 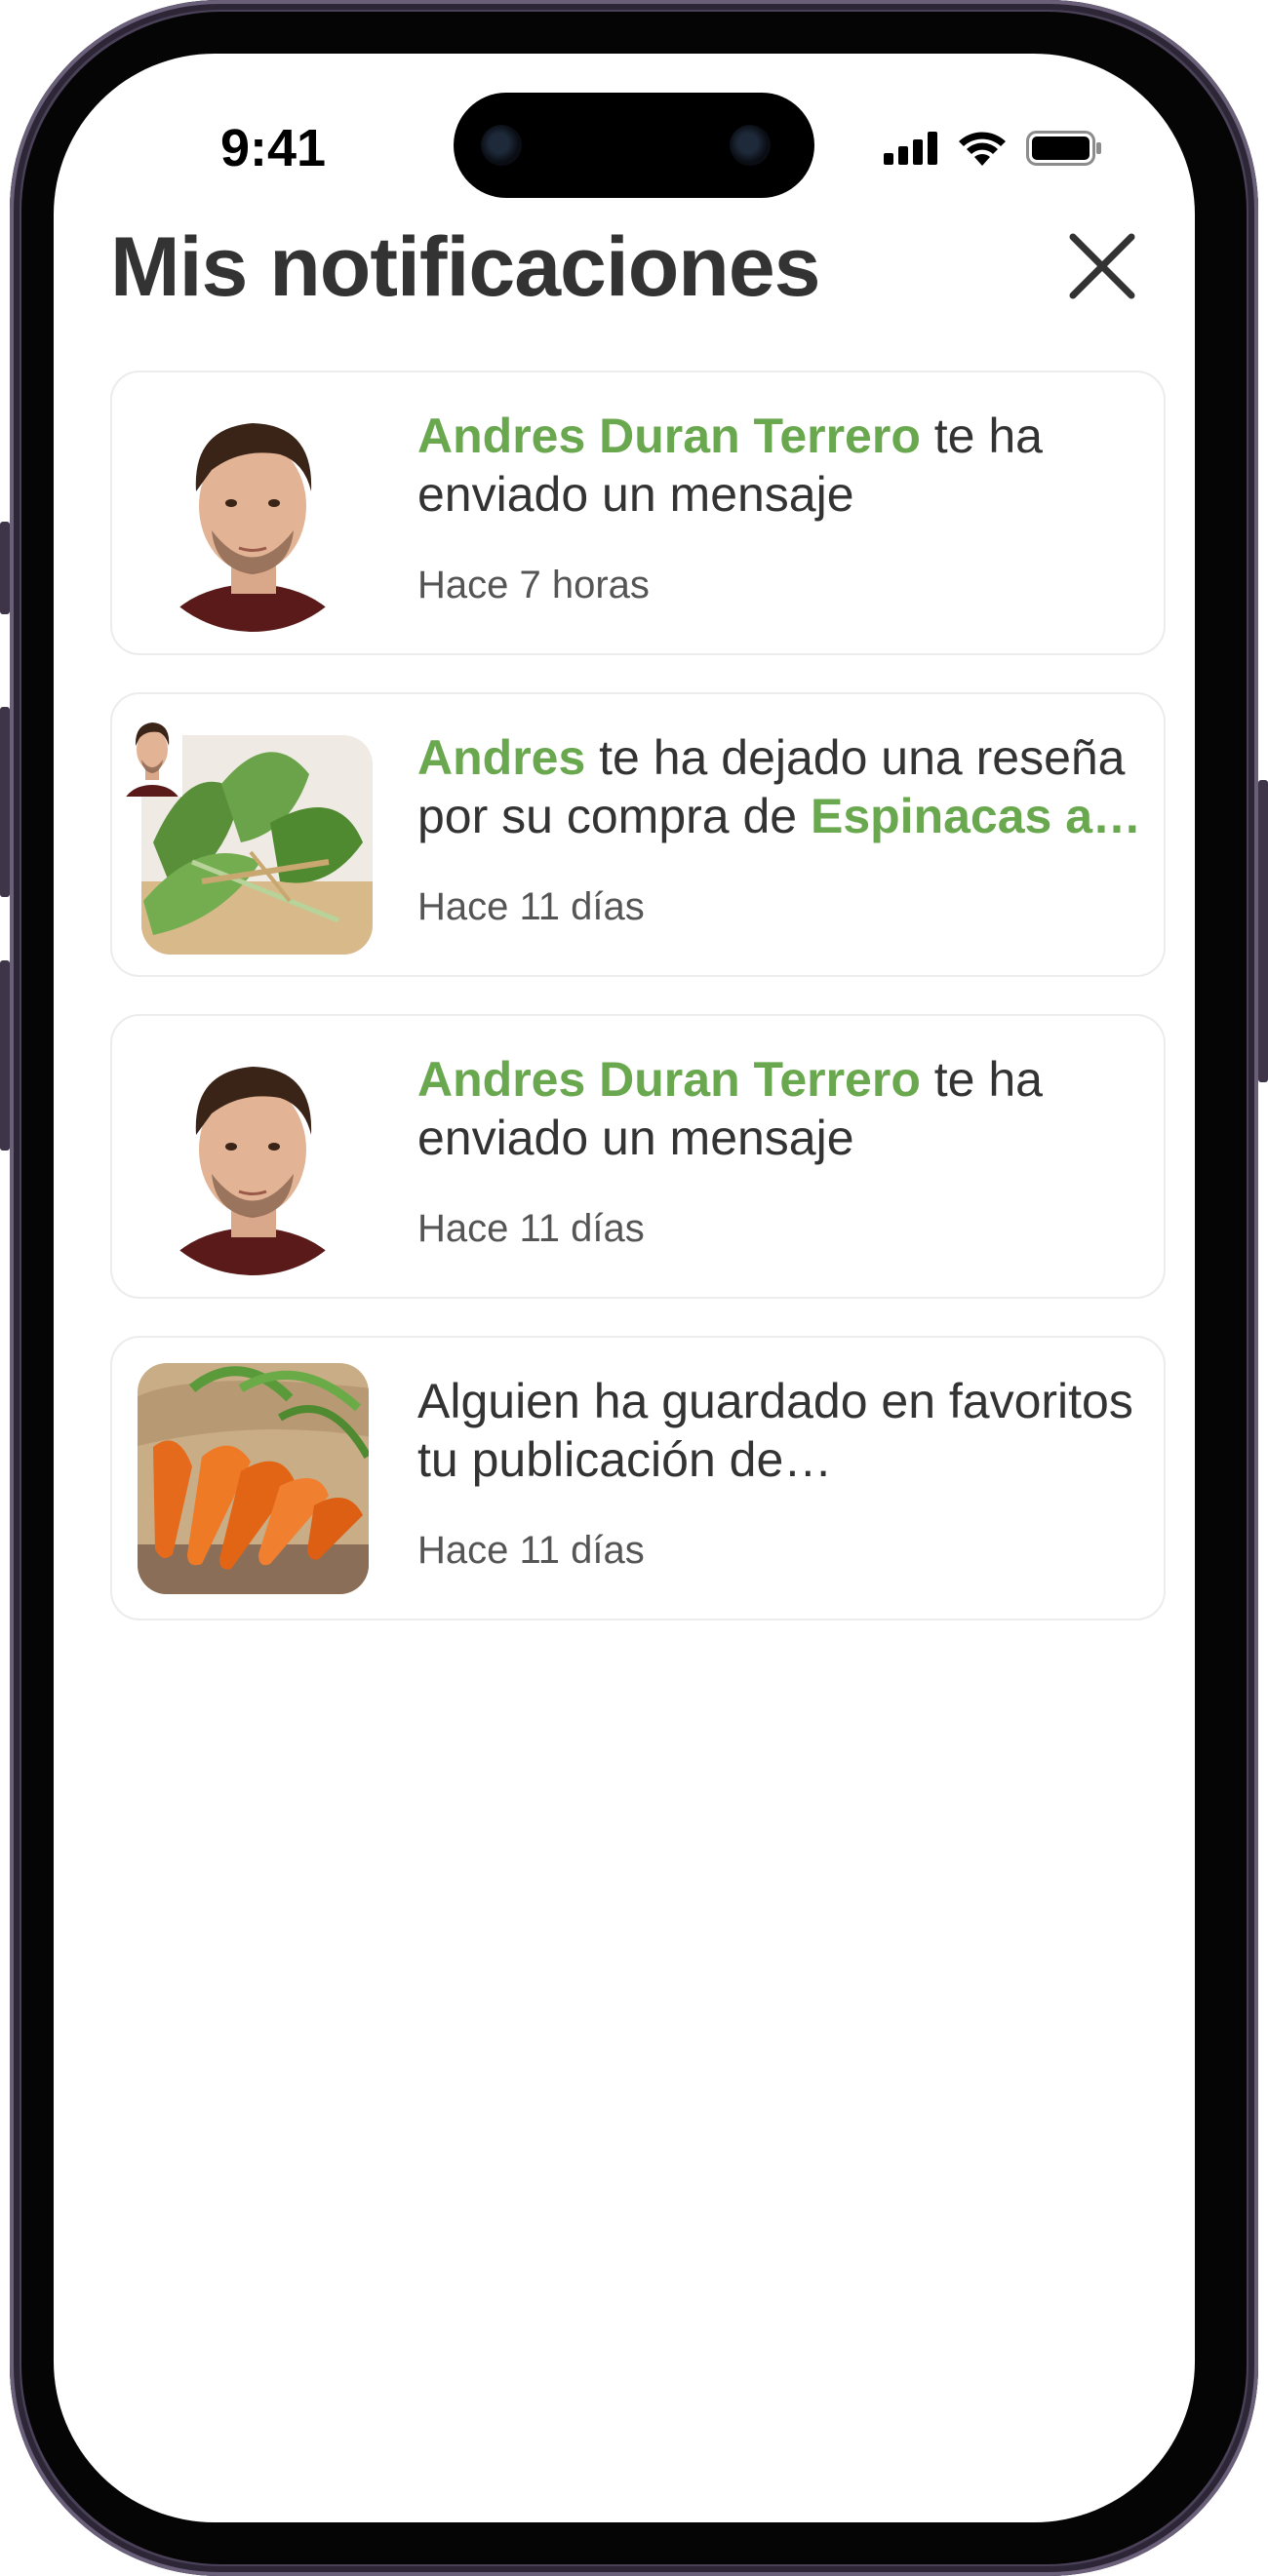 I want to click on close-button, so click(x=1102, y=266).